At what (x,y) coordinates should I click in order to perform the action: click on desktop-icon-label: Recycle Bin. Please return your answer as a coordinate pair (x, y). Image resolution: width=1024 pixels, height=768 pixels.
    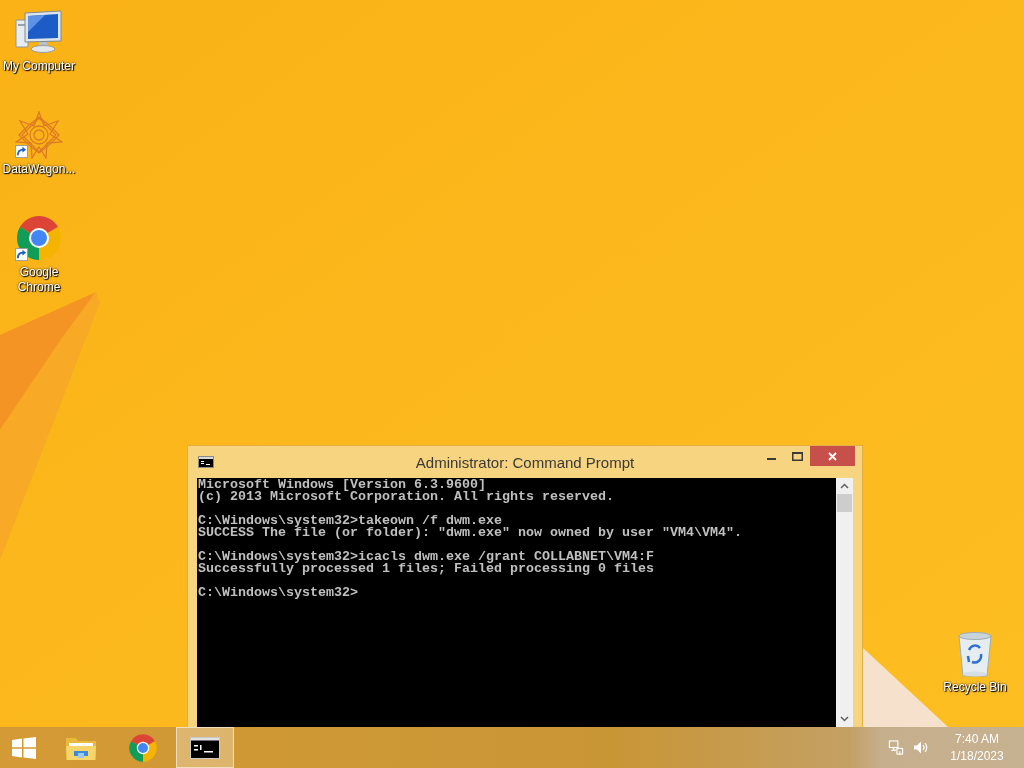
    Looking at the image, I should click on (975, 687).